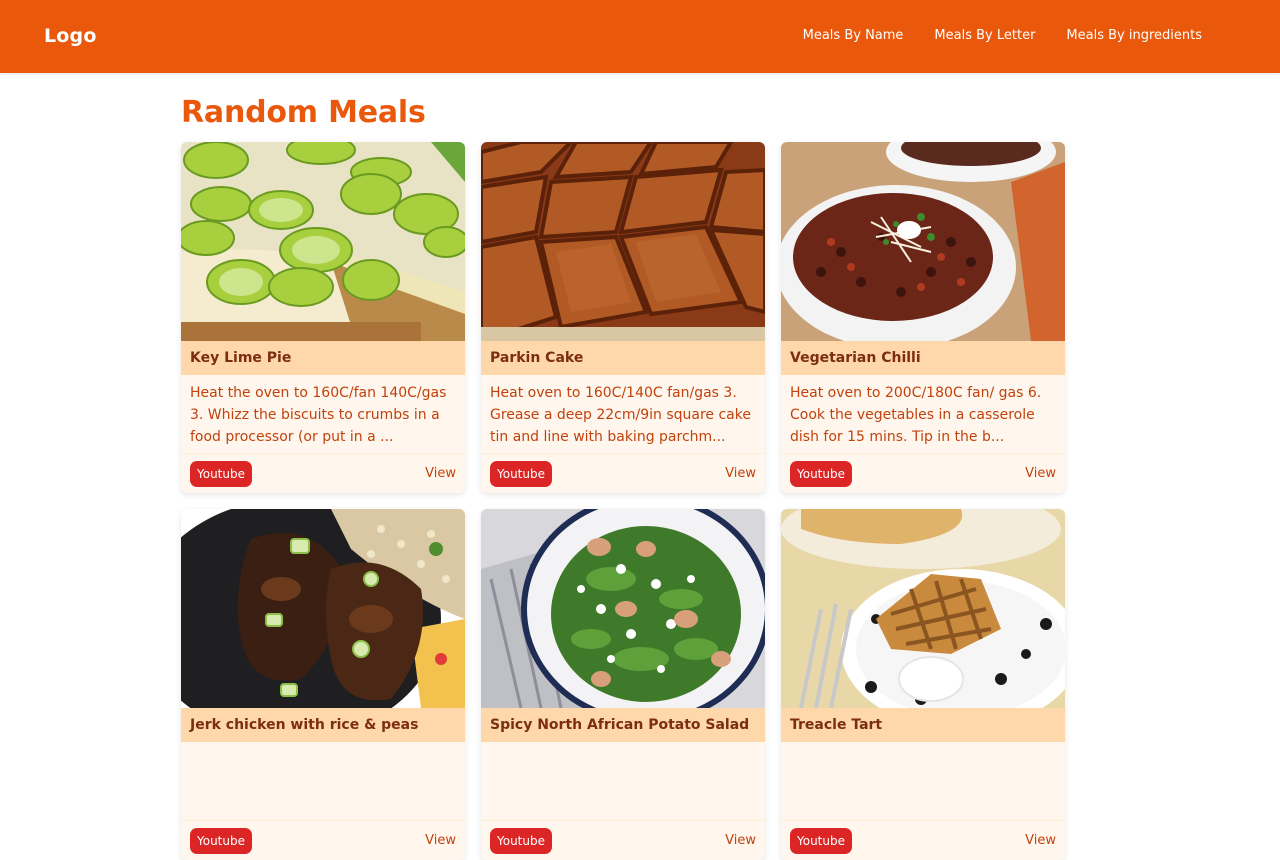  What do you see at coordinates (323, 725) in the screenshot?
I see `meal-title: Jerk chicken with rice & peas` at bounding box center [323, 725].